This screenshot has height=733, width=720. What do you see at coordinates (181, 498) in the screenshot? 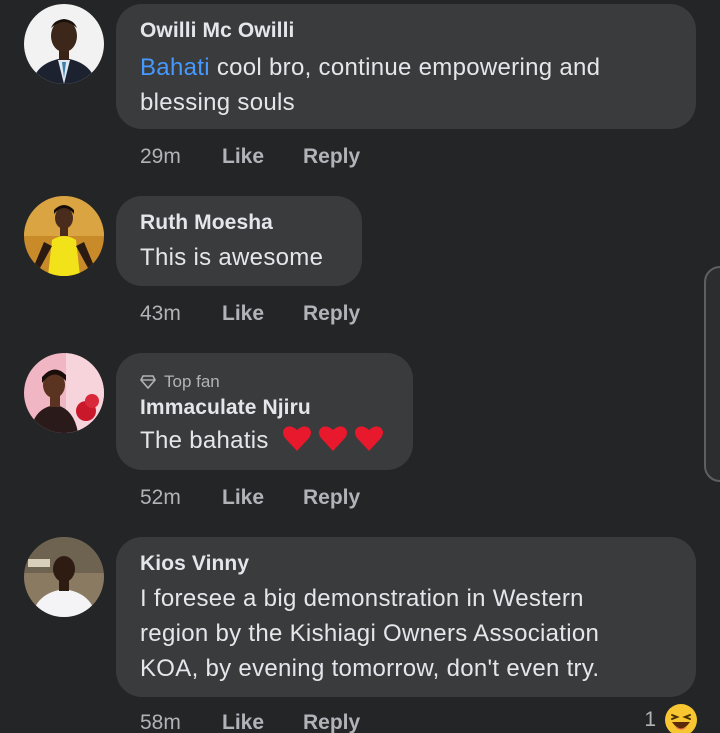
I see `comment-timestamp: 52m` at bounding box center [181, 498].